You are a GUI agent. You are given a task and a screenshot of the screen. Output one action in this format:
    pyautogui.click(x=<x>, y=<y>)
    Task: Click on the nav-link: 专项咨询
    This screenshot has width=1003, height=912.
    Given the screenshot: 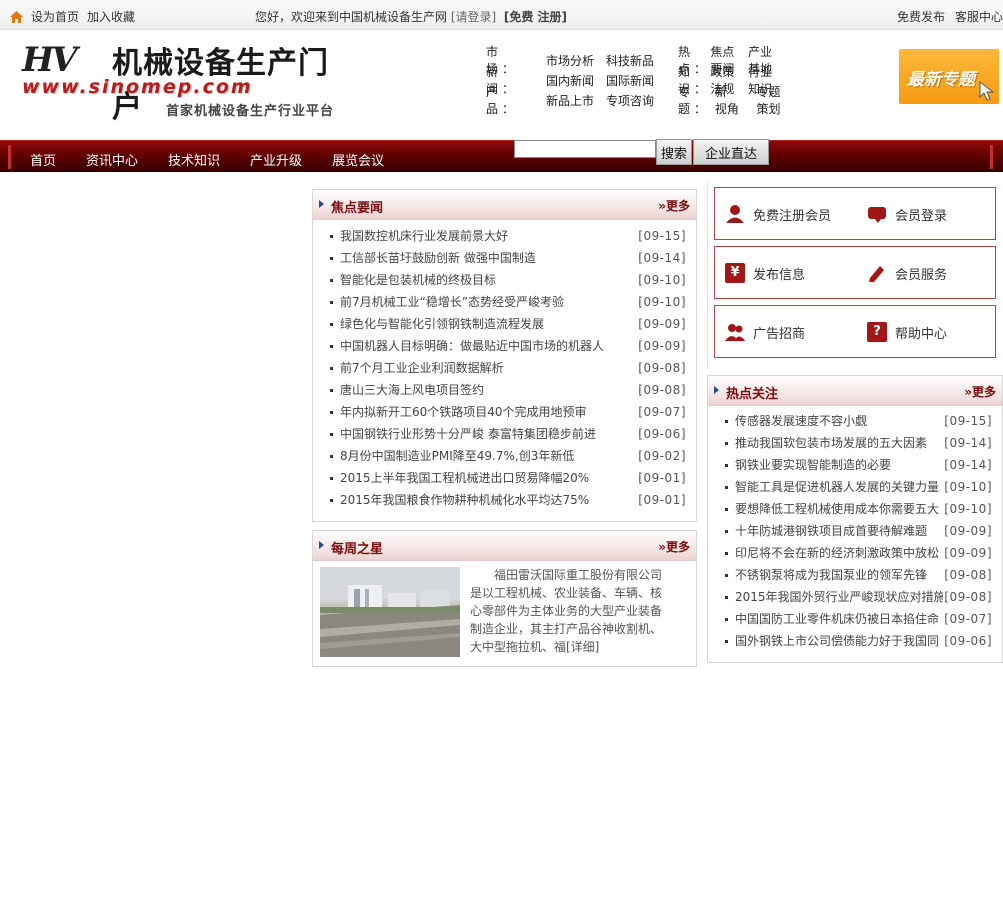 What is the action you would take?
    pyautogui.click(x=630, y=100)
    